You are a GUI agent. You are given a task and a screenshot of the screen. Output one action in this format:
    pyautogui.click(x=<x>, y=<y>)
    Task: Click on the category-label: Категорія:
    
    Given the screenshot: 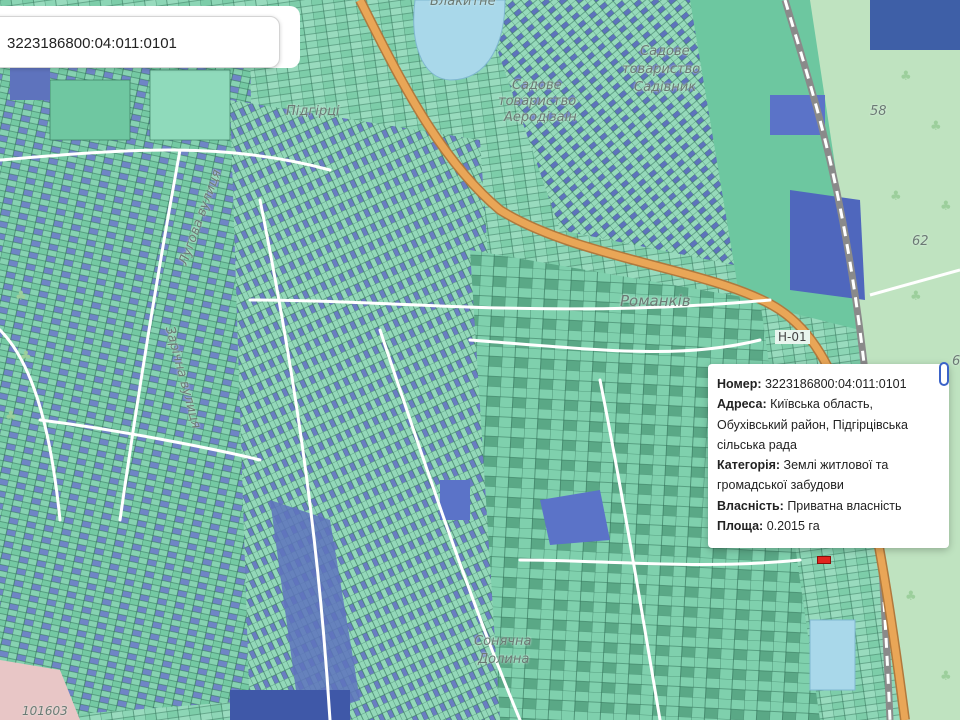 What is the action you would take?
    pyautogui.click(x=749, y=465)
    